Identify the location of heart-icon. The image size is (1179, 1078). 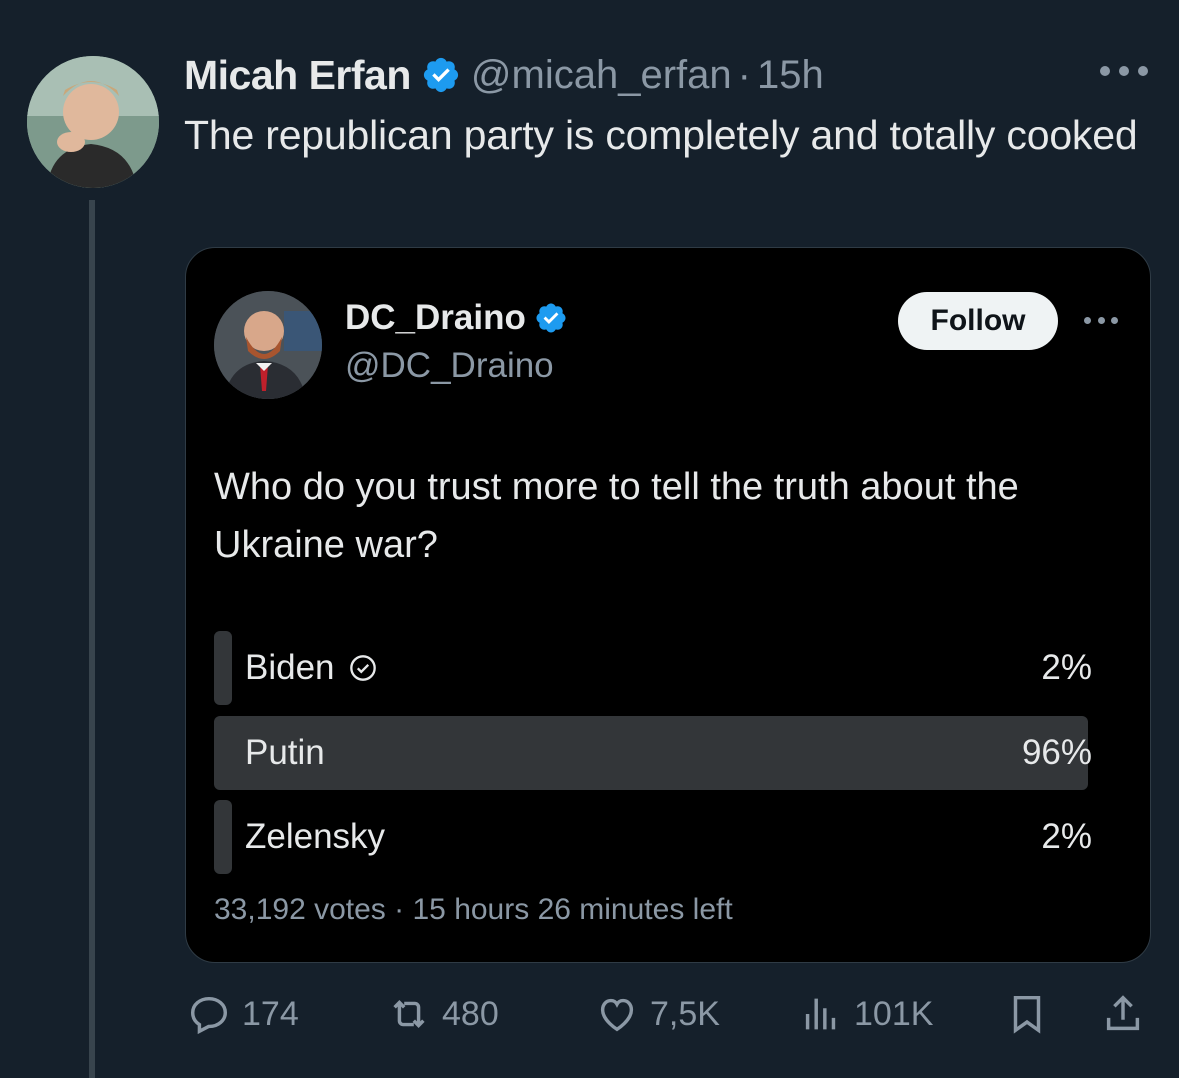
(617, 1015).